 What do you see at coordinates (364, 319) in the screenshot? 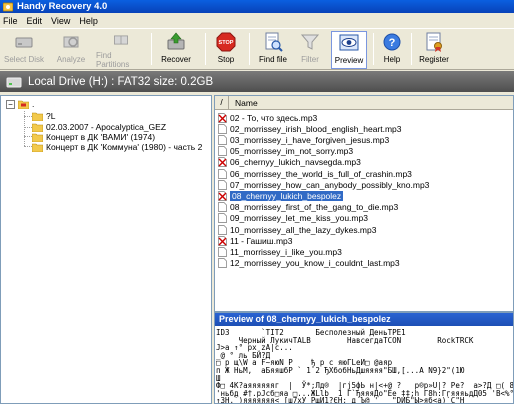
I see `preview-title: Preview of 08_chernyy_lukich_bespolez` at bounding box center [364, 319].